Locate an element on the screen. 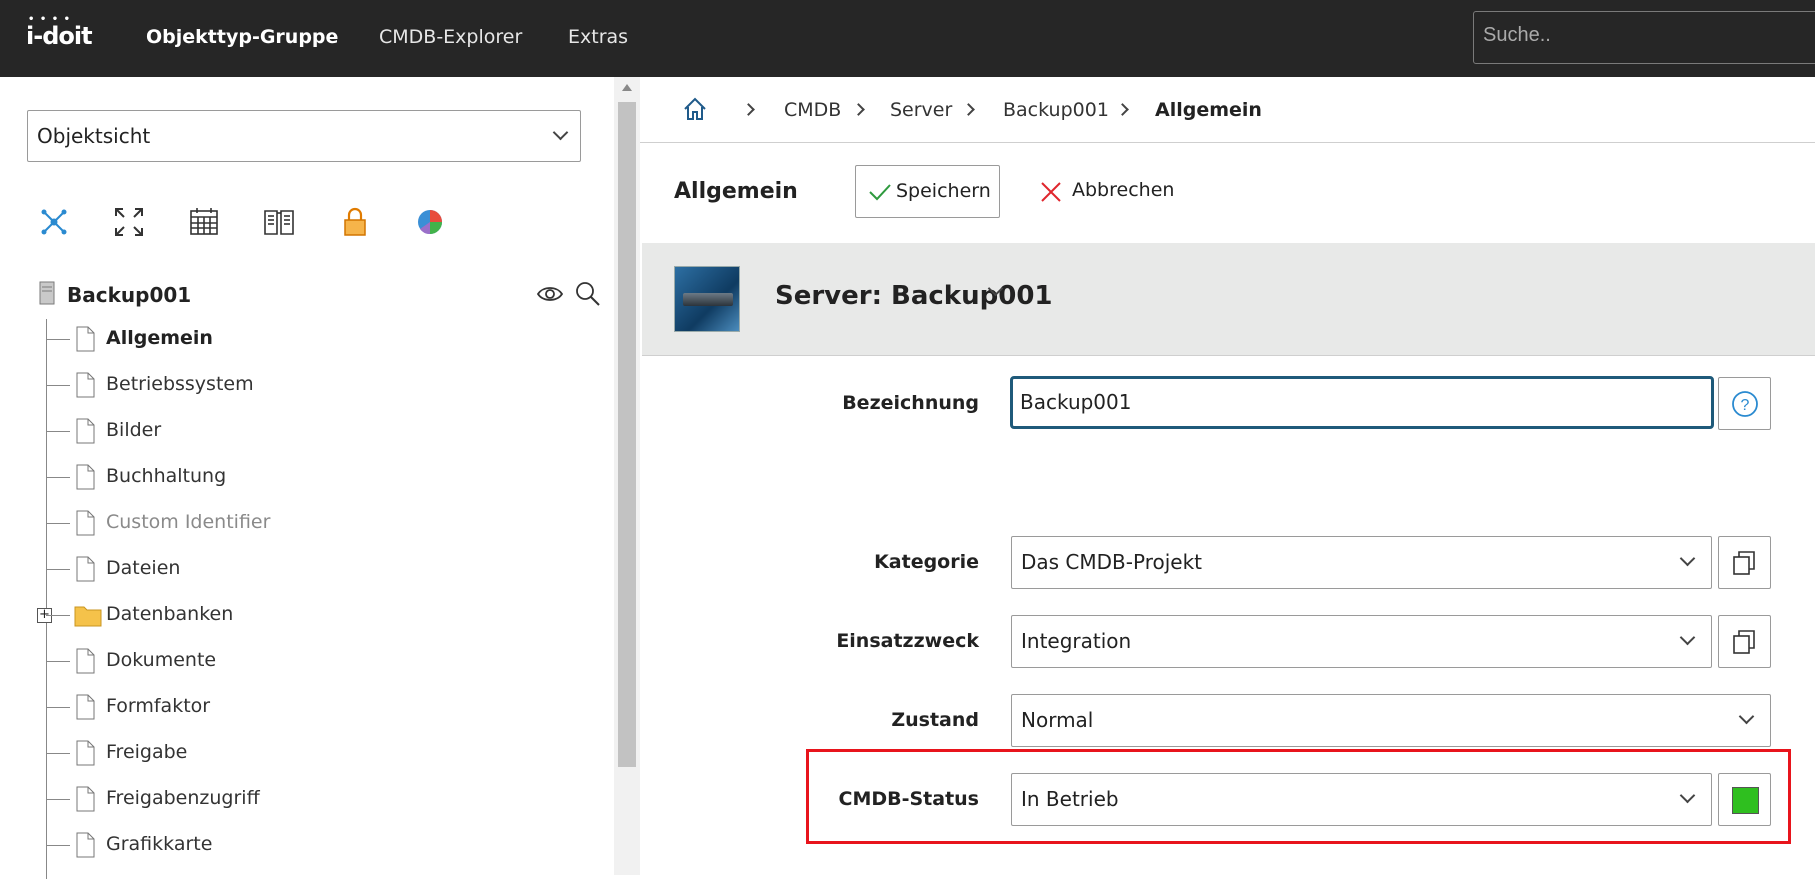  network-icon is located at coordinates (54, 222).